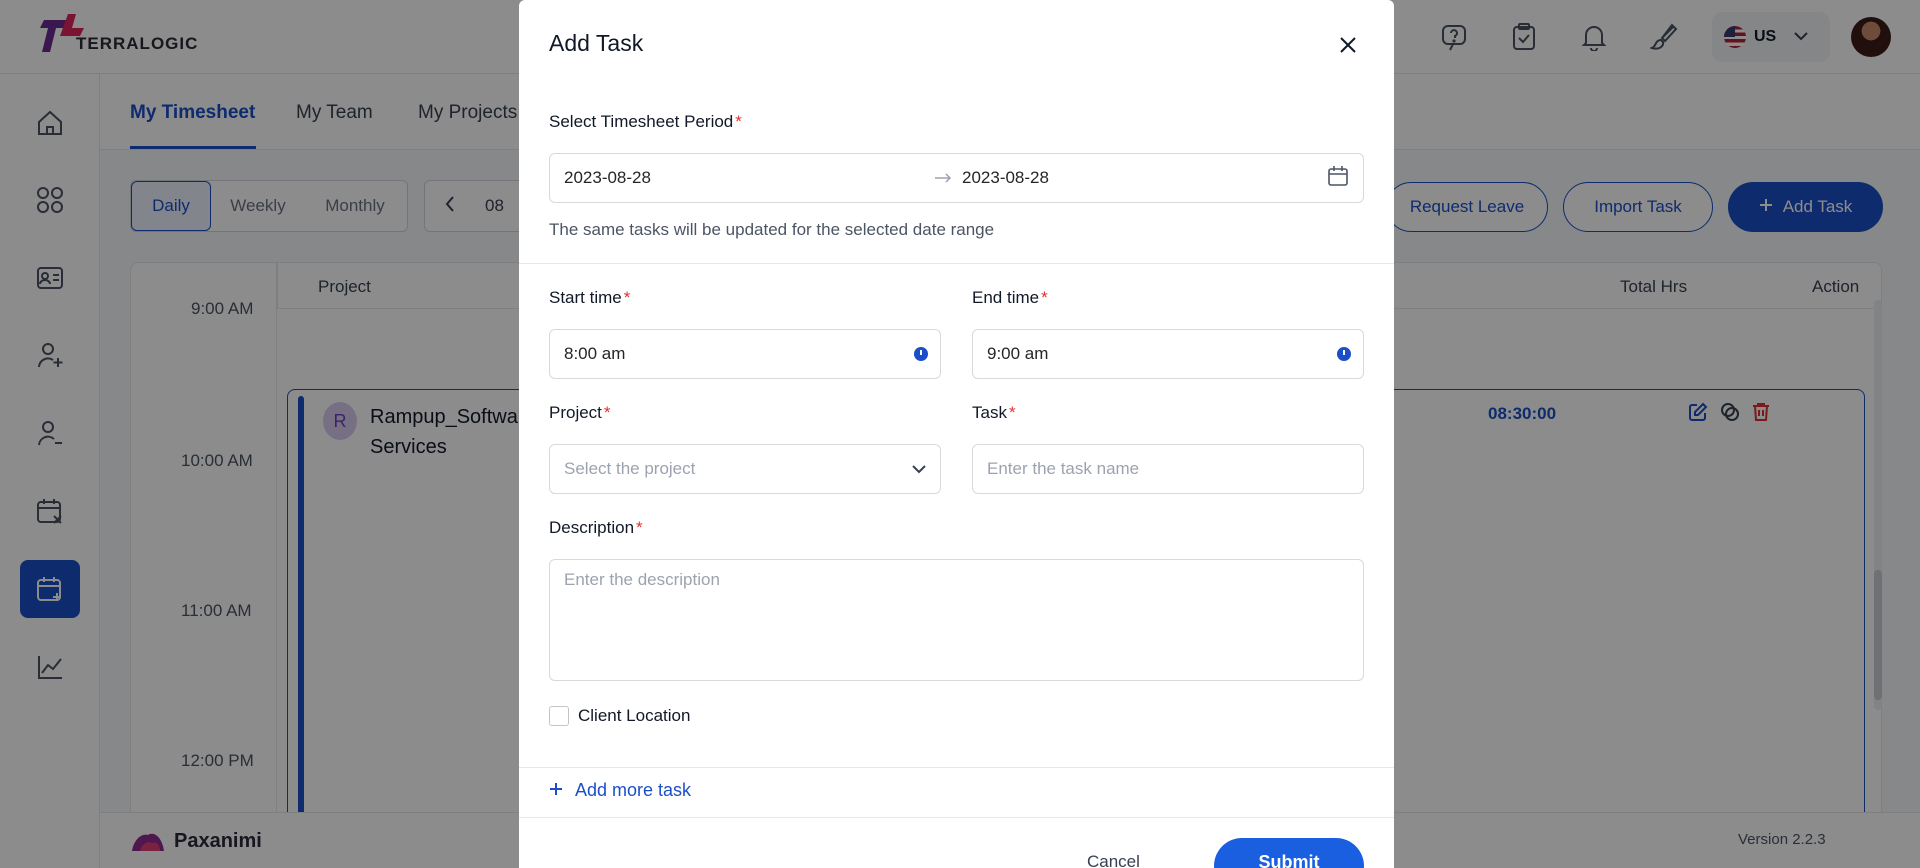 Image resolution: width=1920 pixels, height=868 pixels. What do you see at coordinates (585, 297) in the screenshot?
I see `start-time-label-text: Start time` at bounding box center [585, 297].